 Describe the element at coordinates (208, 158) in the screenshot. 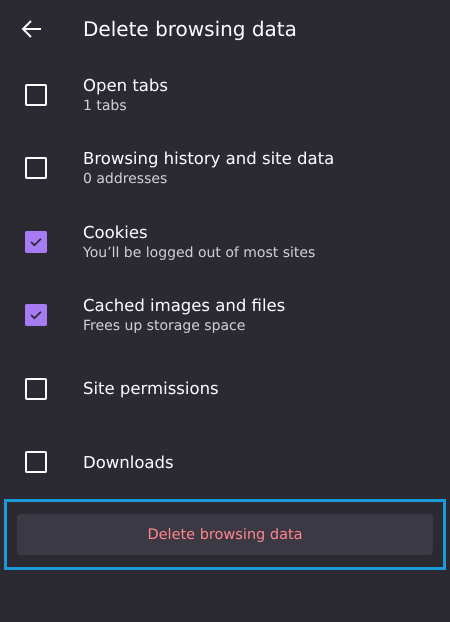

I see `option-title: Browsing history and site data` at that location.